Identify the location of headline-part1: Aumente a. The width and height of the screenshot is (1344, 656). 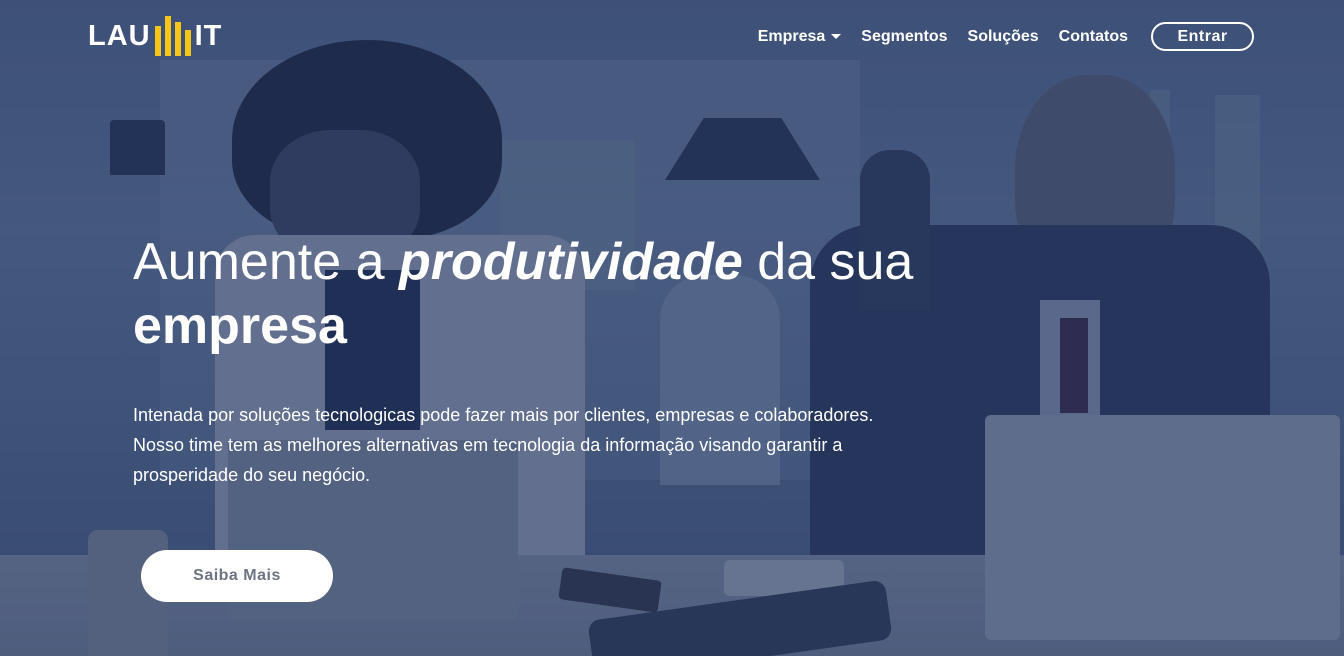
(266, 262).